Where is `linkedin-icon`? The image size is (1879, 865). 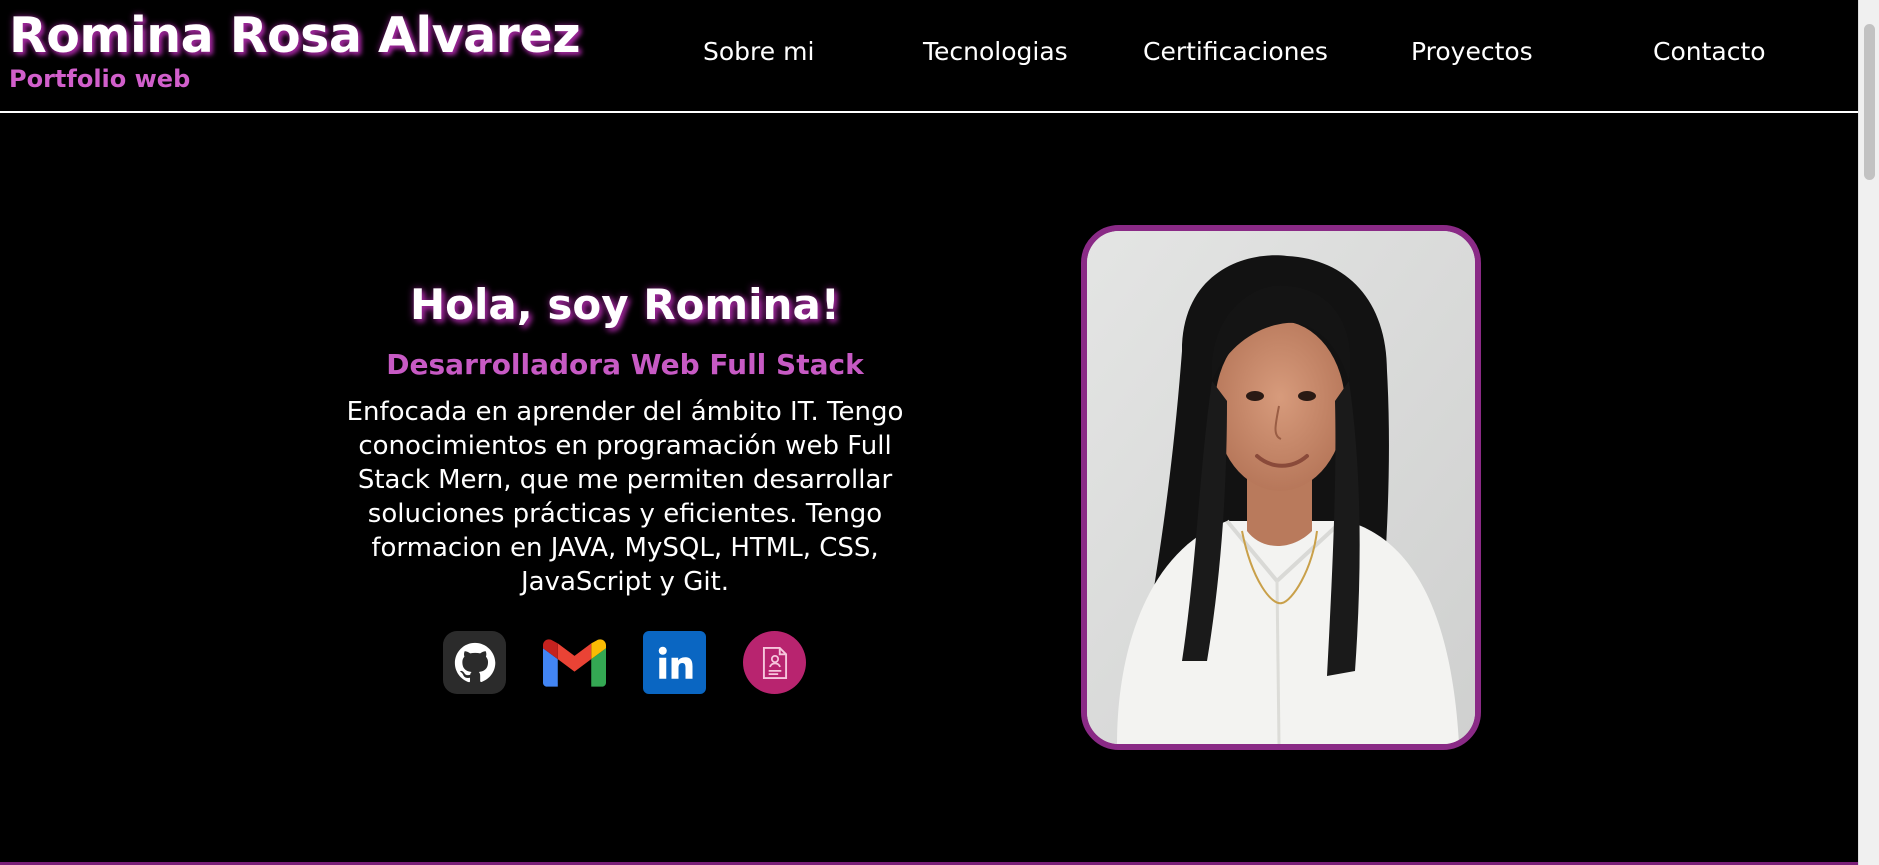
linkedin-icon is located at coordinates (675, 662).